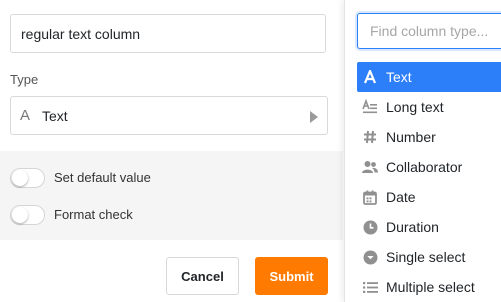 Image resolution: width=501 pixels, height=302 pixels. Describe the element at coordinates (401, 197) in the screenshot. I see `menu-item-label: Date` at that location.